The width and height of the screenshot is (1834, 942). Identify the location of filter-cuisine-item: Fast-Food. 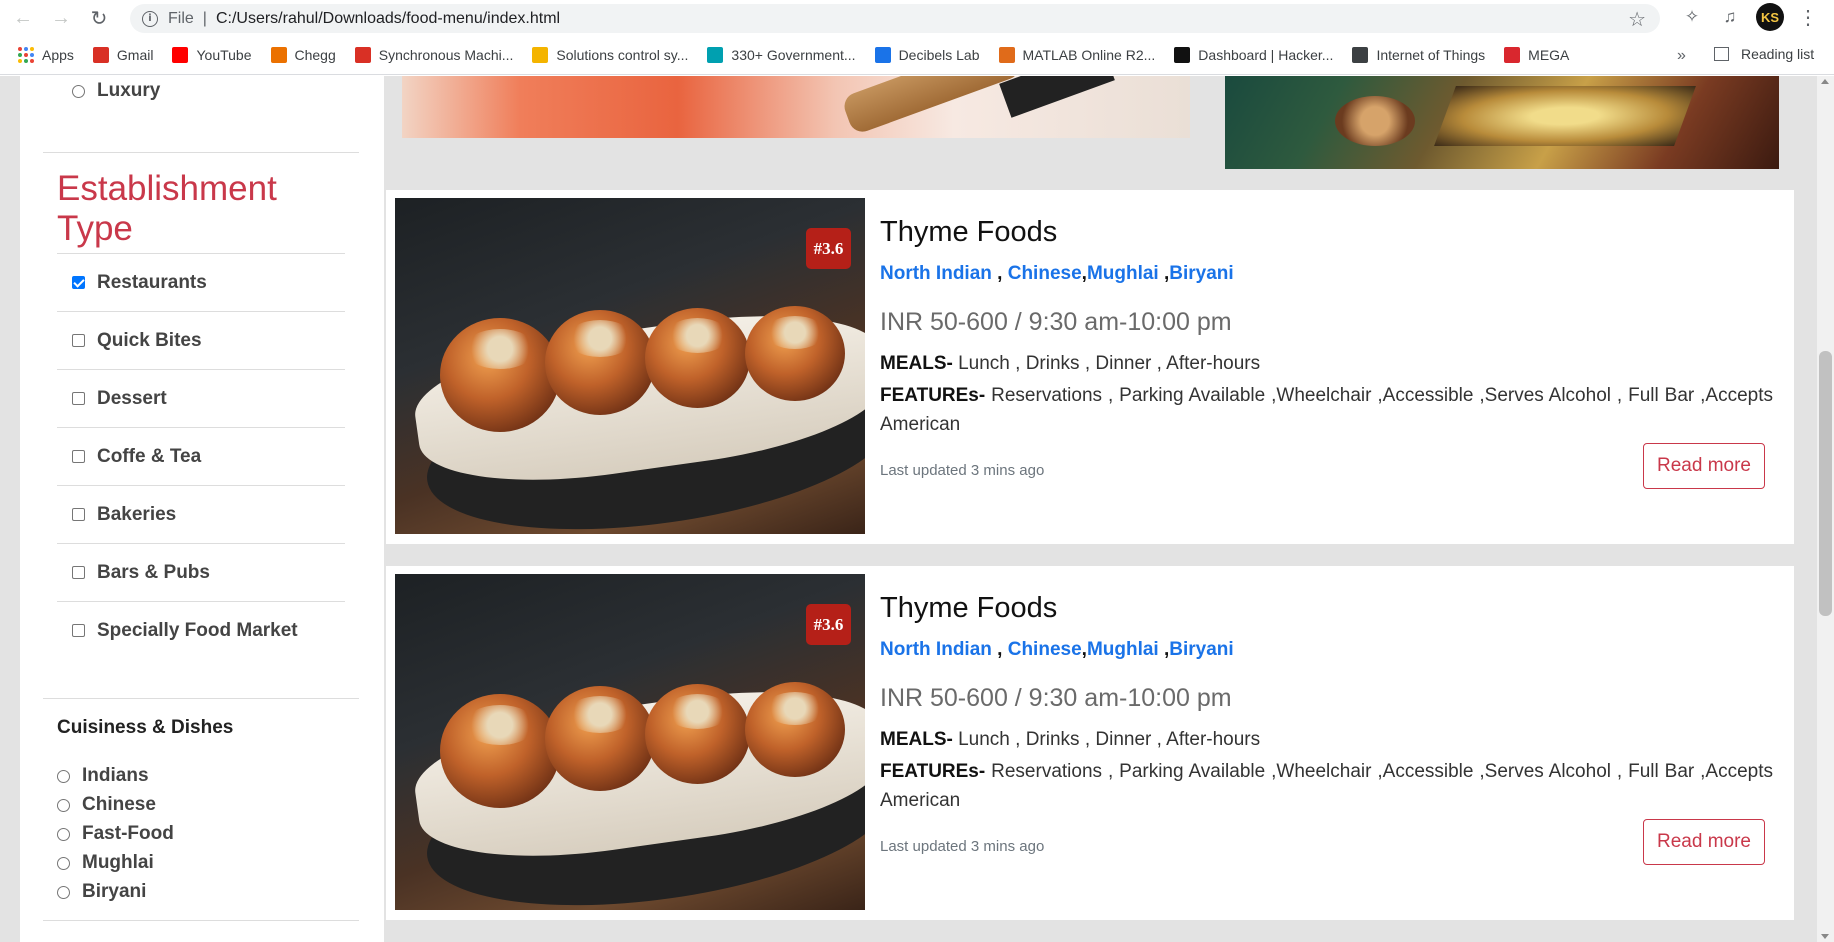
(115, 834).